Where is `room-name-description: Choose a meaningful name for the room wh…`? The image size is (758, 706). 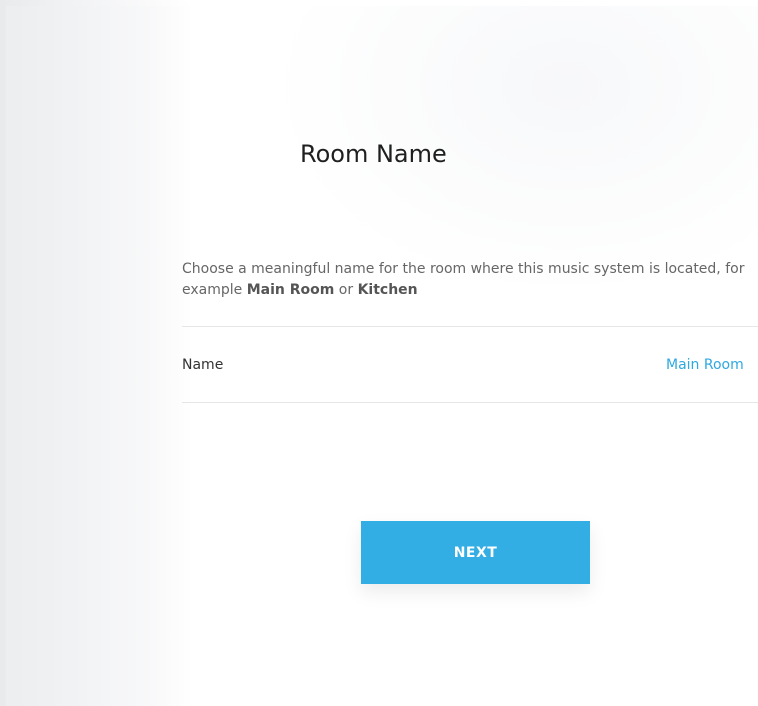
room-name-description: Choose a meaningful name for the room wh… is located at coordinates (470, 280).